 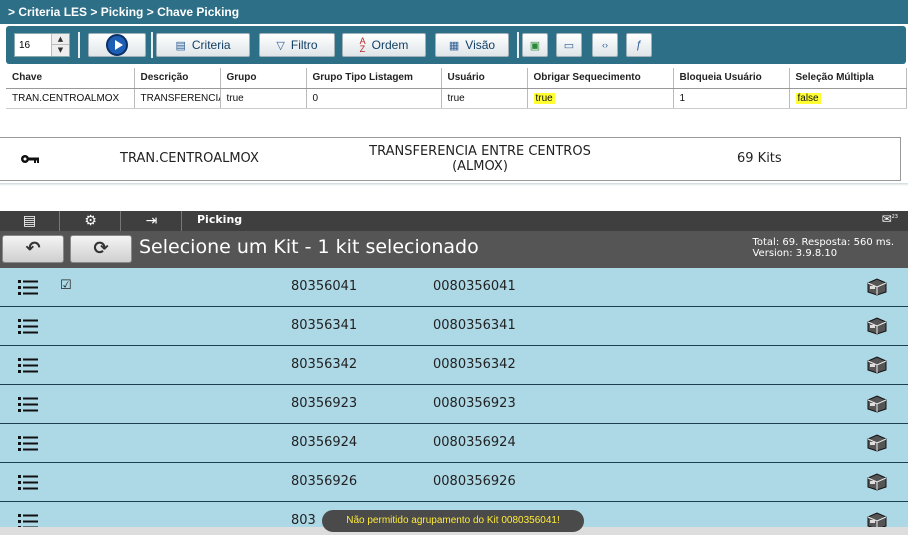 I want to click on menu-button: ▤, so click(x=30, y=221).